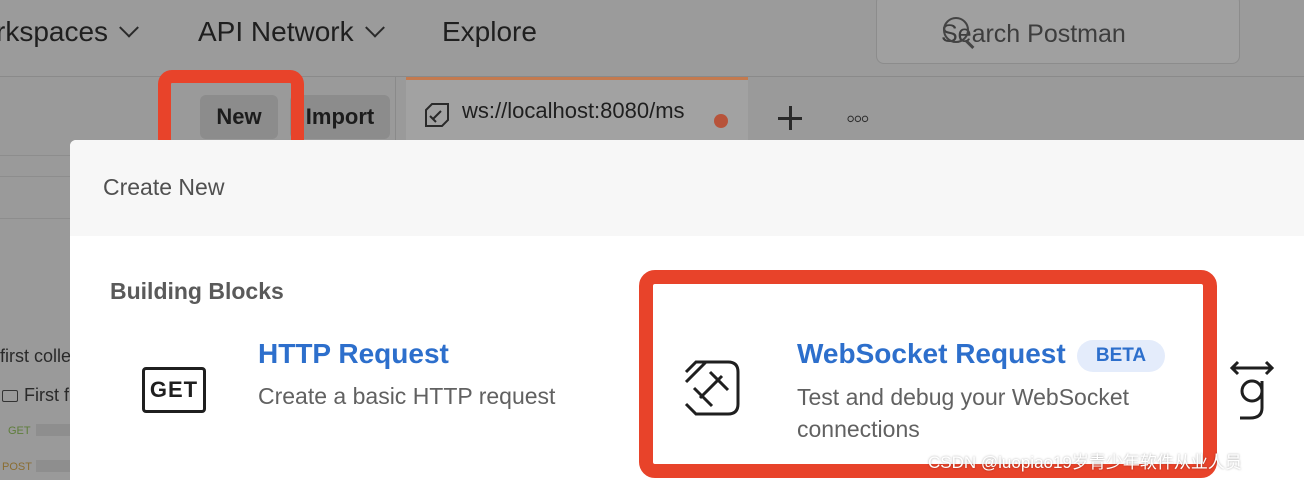  I want to click on method-tag-get: GET, so click(19, 431).